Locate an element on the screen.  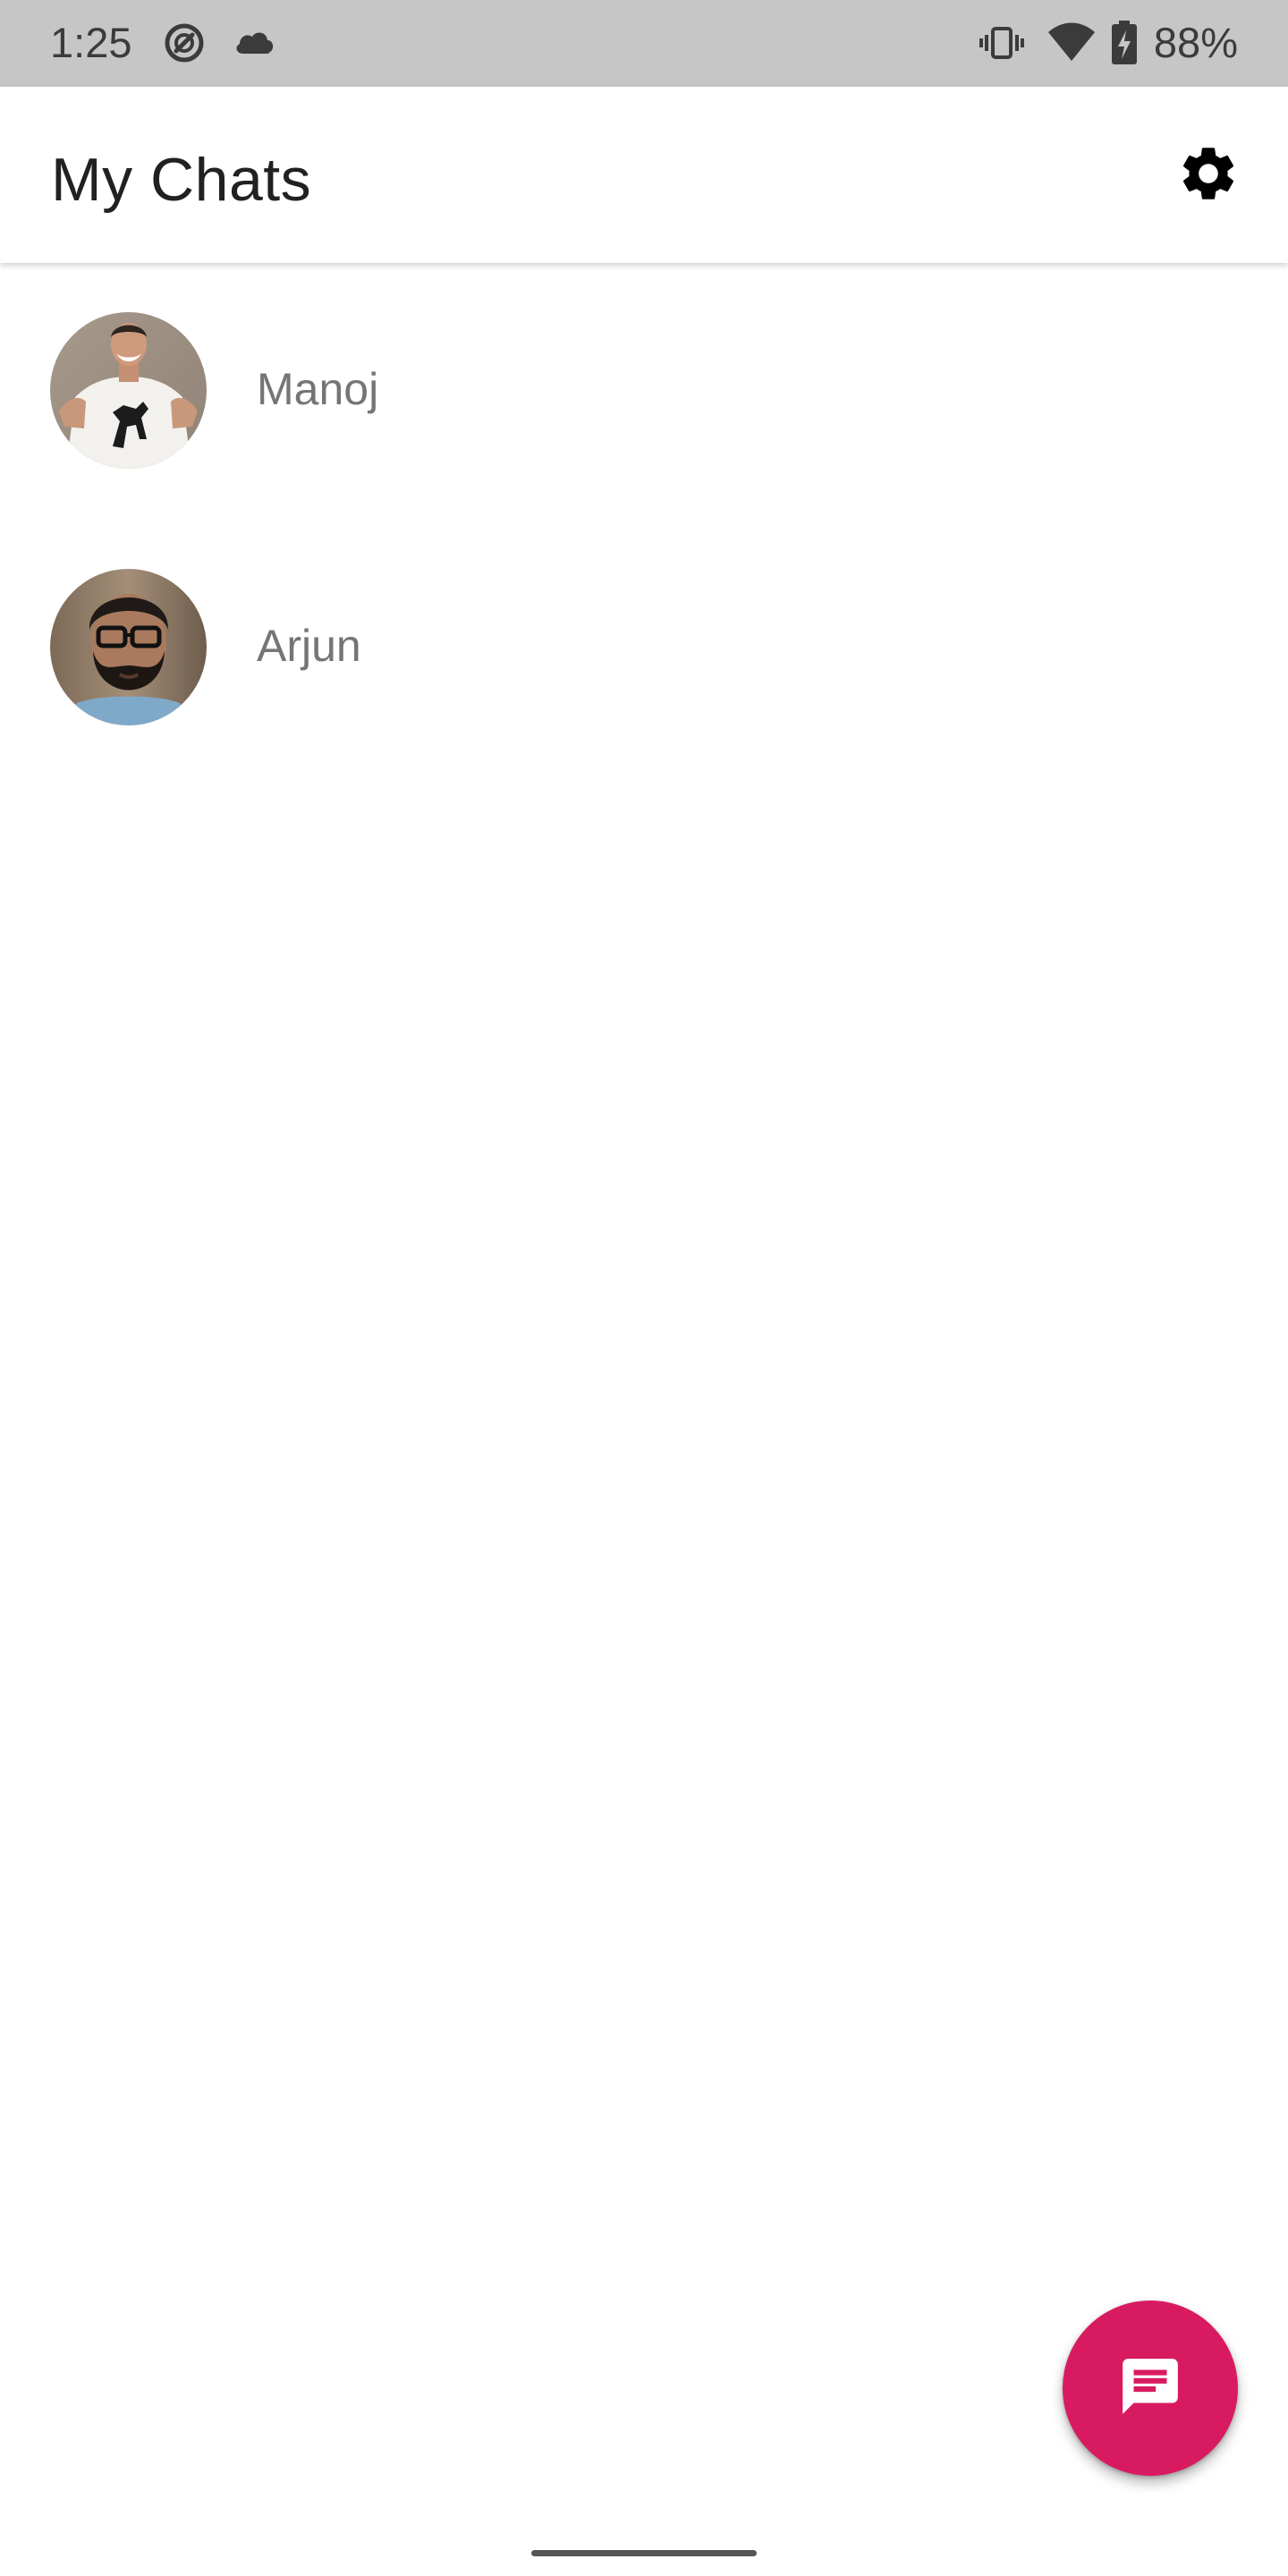
data-saver-icon is located at coordinates (184, 43).